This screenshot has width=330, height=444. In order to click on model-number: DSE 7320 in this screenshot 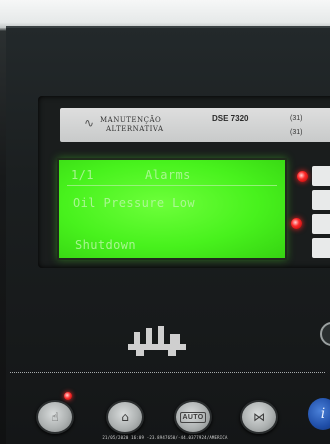, I will do `click(230, 118)`.